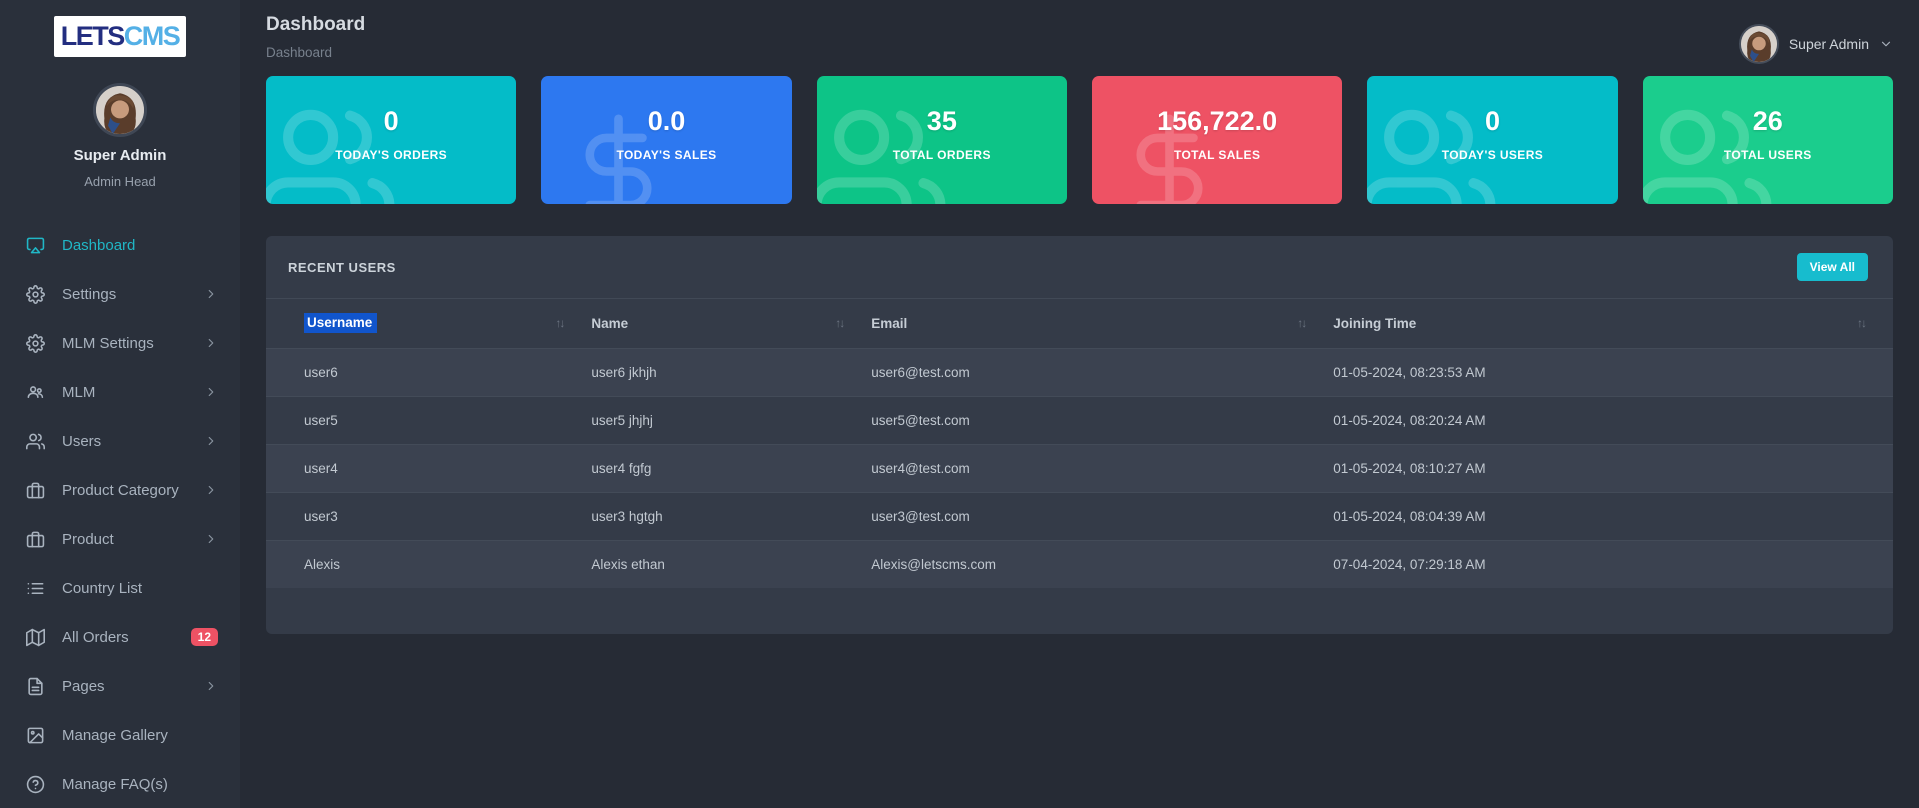 This screenshot has height=808, width=1919. What do you see at coordinates (299, 52) in the screenshot?
I see `breadcrumb: Dashboard` at bounding box center [299, 52].